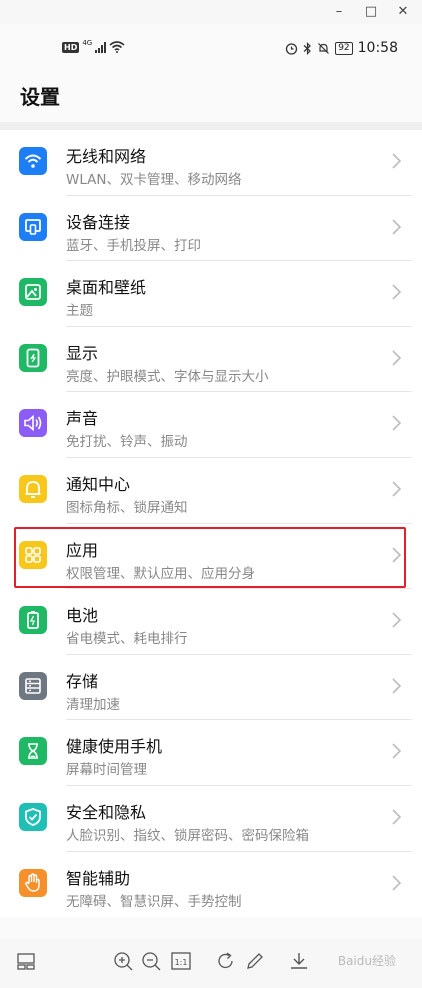 The width and height of the screenshot is (422, 988). Describe the element at coordinates (211, 622) in the screenshot. I see `settings-item: 电池省电模式、耗电排行` at that location.